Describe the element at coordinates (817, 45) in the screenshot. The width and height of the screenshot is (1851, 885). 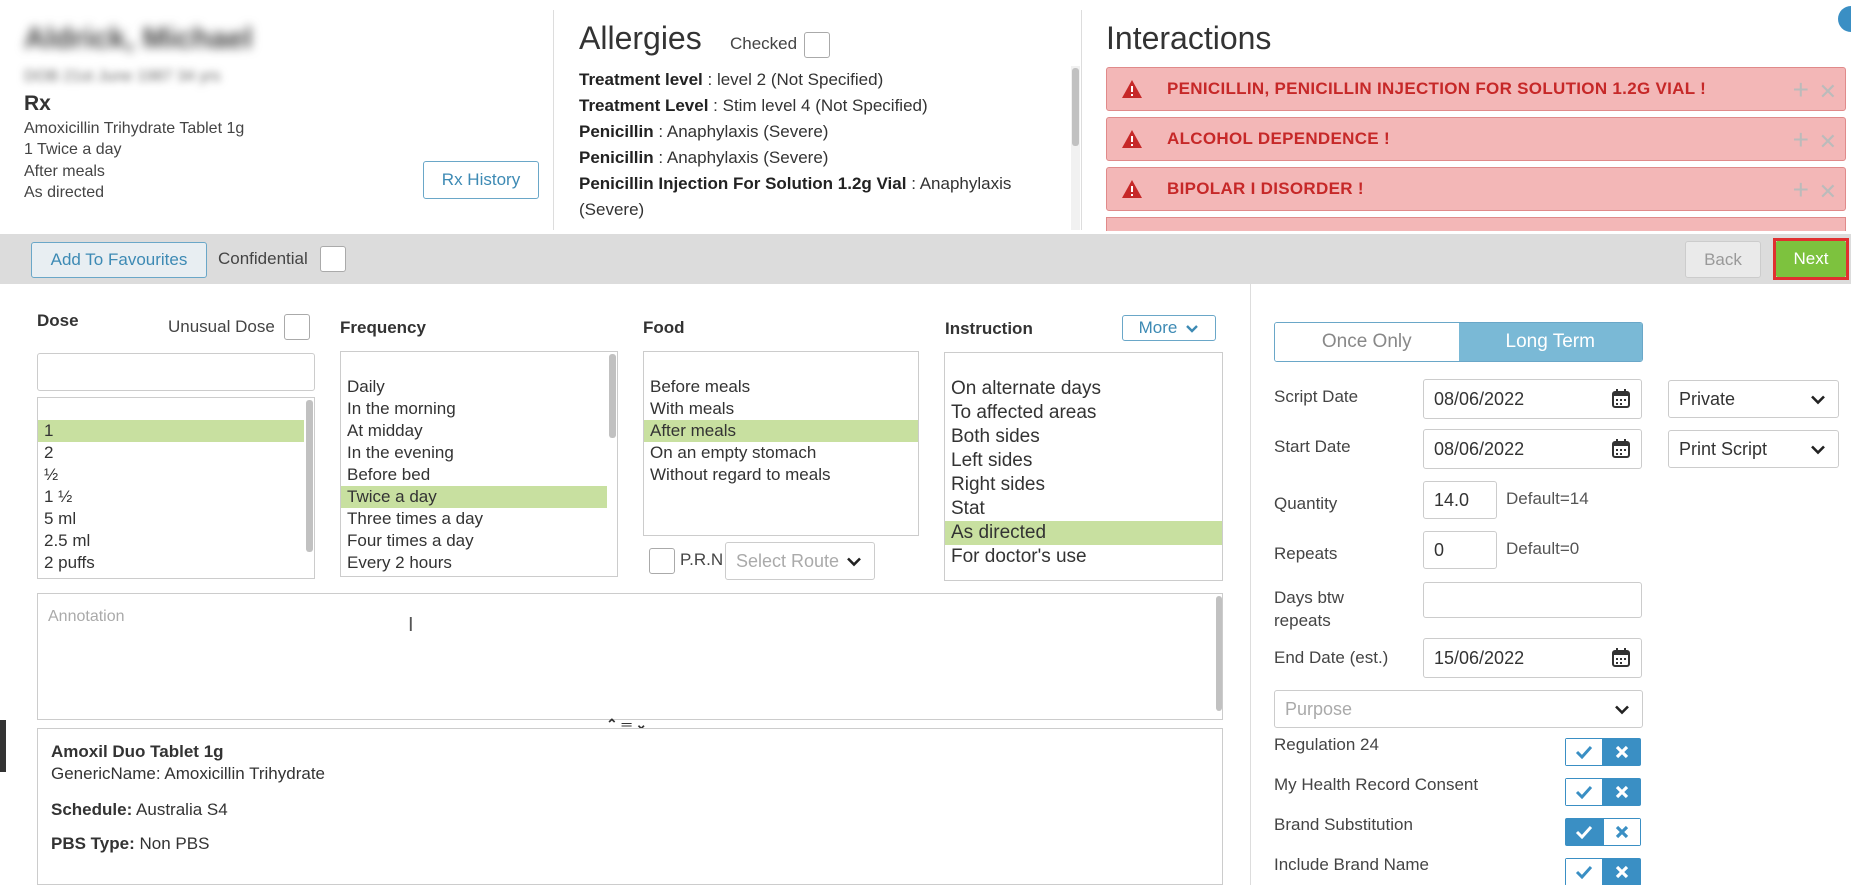
I see `allergies-checked-checkbox` at that location.